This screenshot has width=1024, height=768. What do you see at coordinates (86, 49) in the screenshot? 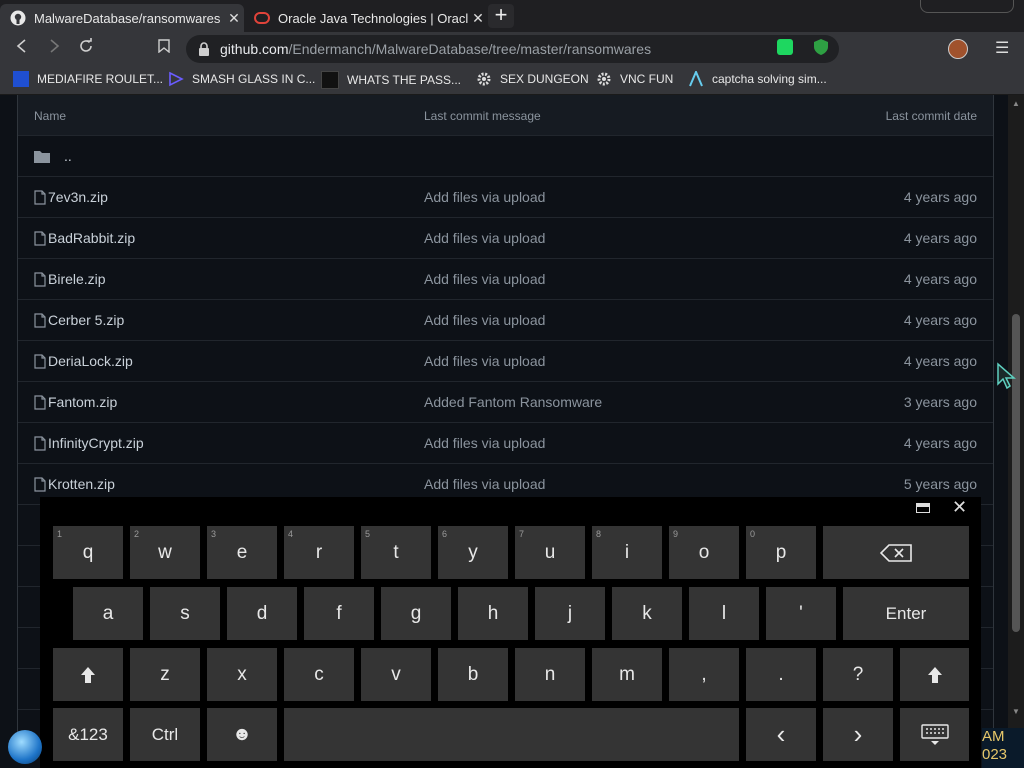
I see `reload-icon` at bounding box center [86, 49].